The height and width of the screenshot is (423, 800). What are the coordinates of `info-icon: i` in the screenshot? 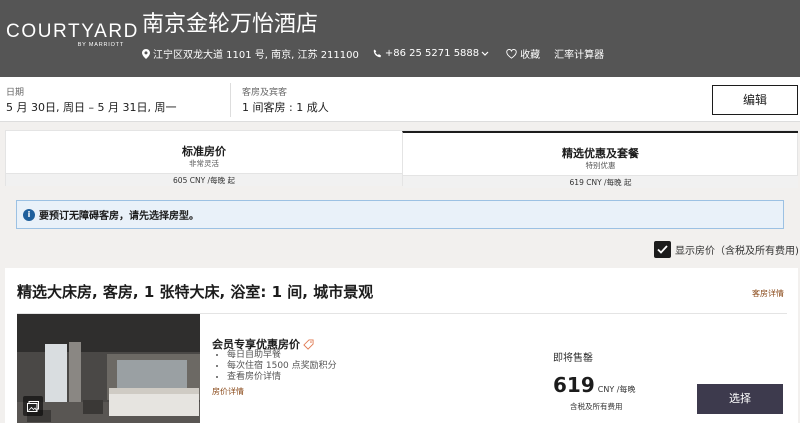 It's located at (29, 214).